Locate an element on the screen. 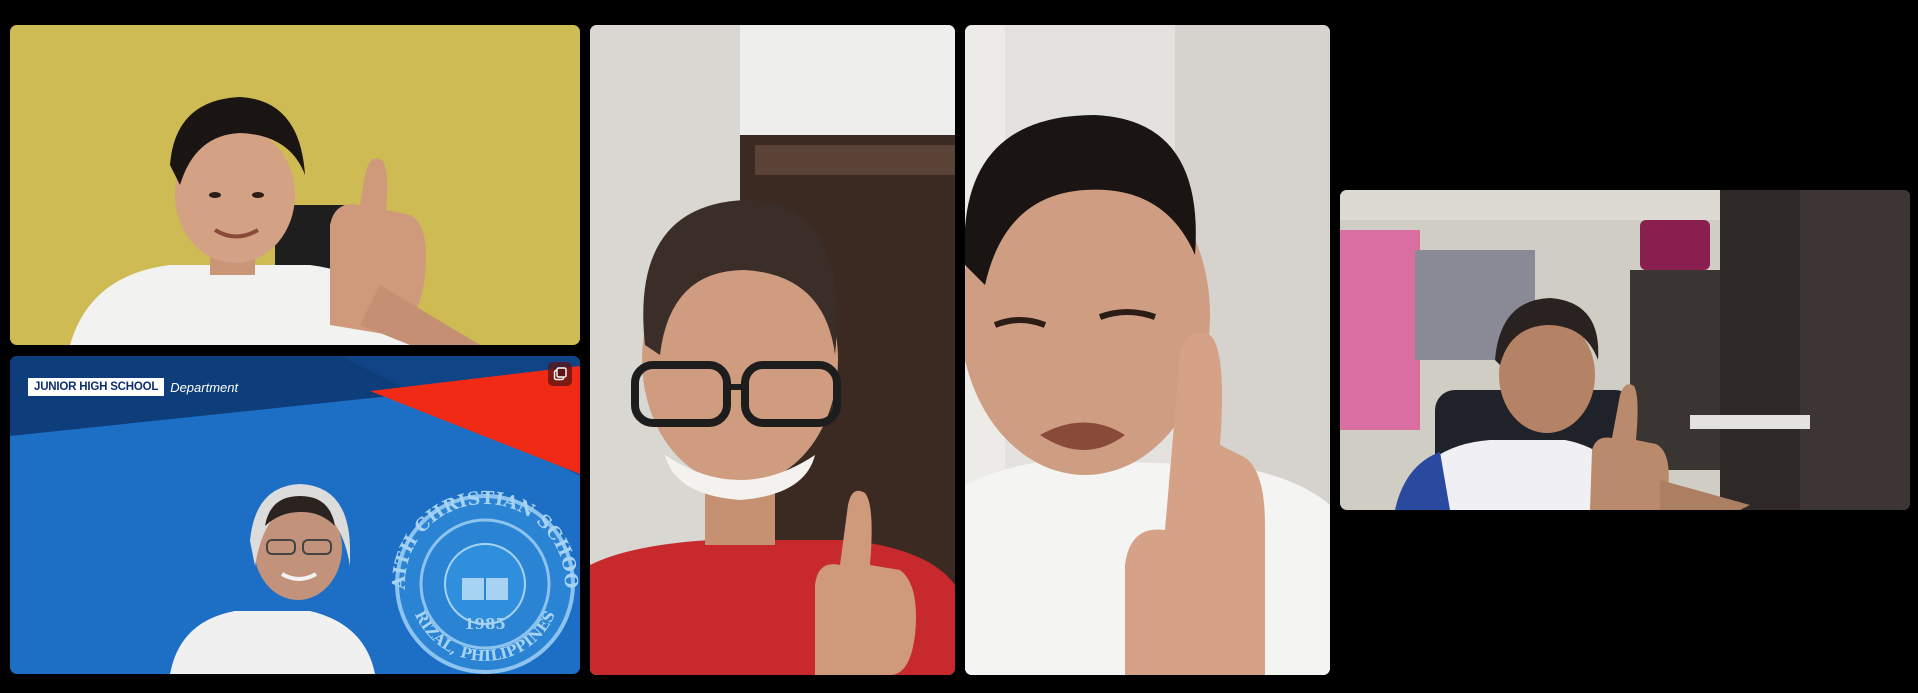 The width and height of the screenshot is (1918, 693). popout-button is located at coordinates (560, 374).